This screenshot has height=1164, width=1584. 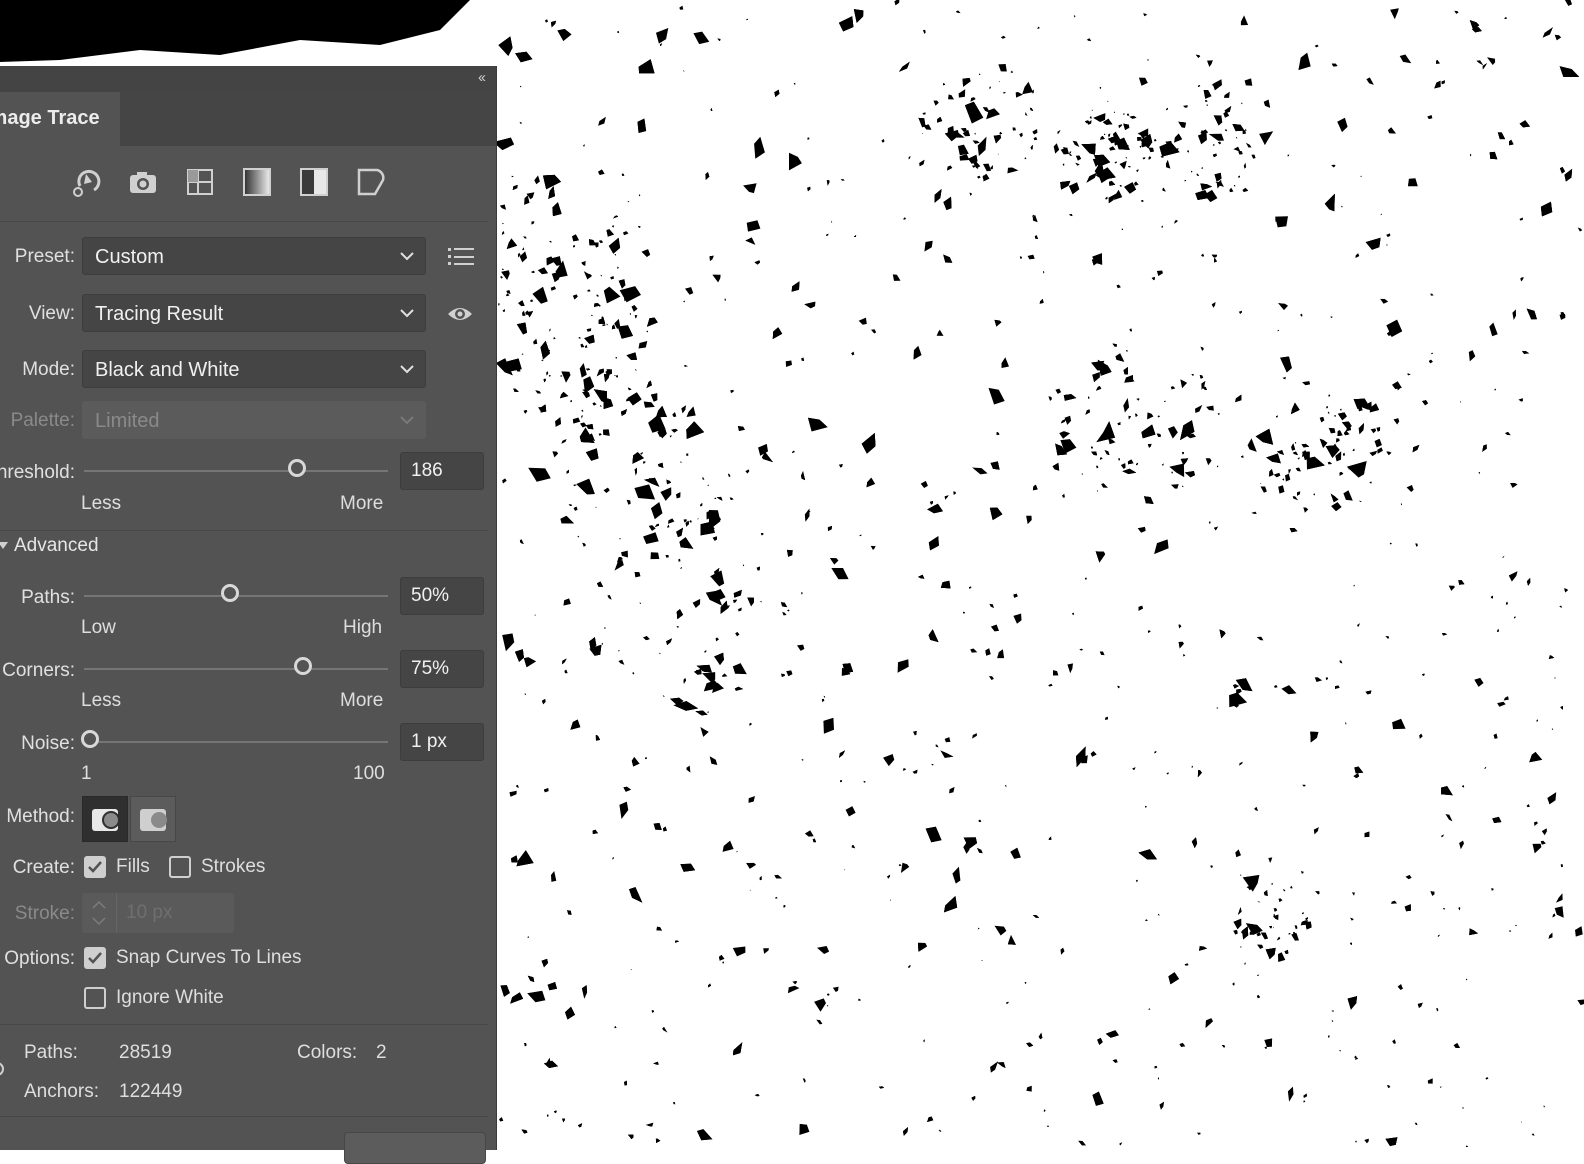 What do you see at coordinates (234, 739) in the screenshot?
I see `noise-slider-track` at bounding box center [234, 739].